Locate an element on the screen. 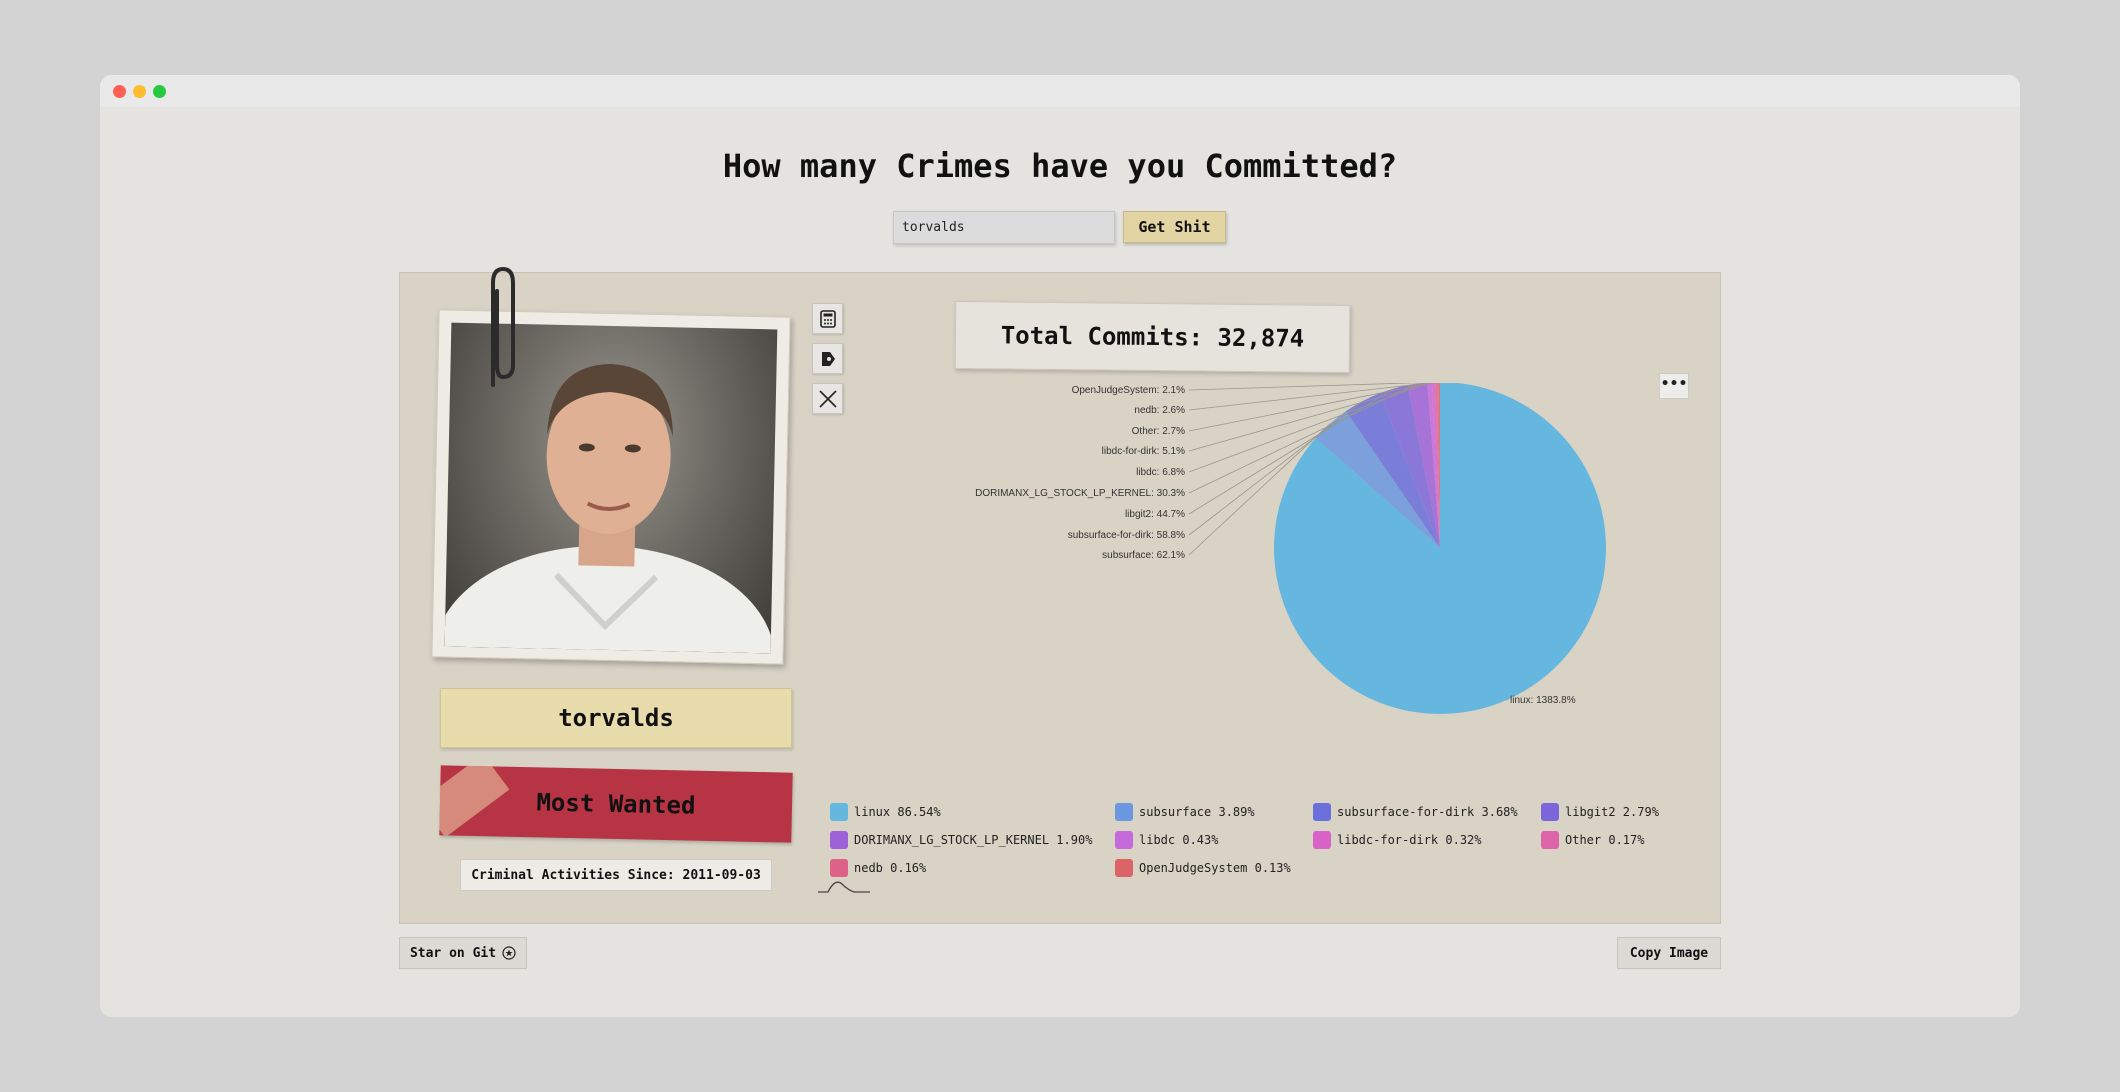  activity-since-label: Criminal Activities Since: 2011-09-03 is located at coordinates (616, 875).